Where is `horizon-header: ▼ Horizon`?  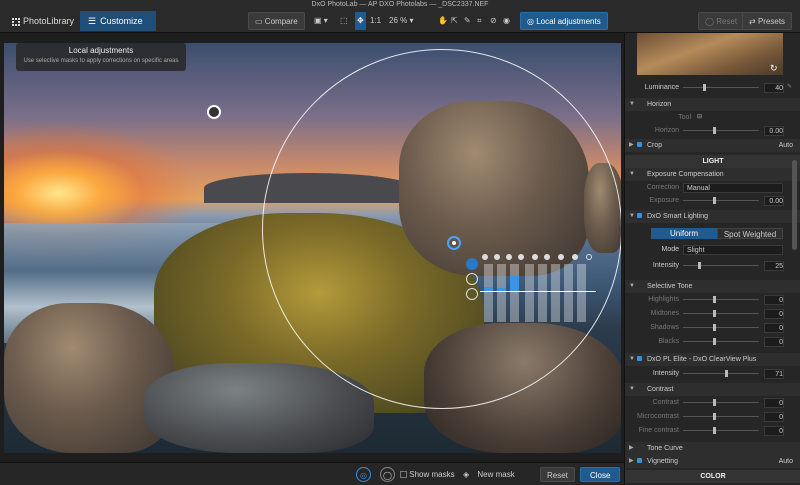
horizon-header: ▼ Horizon is located at coordinates (712, 104).